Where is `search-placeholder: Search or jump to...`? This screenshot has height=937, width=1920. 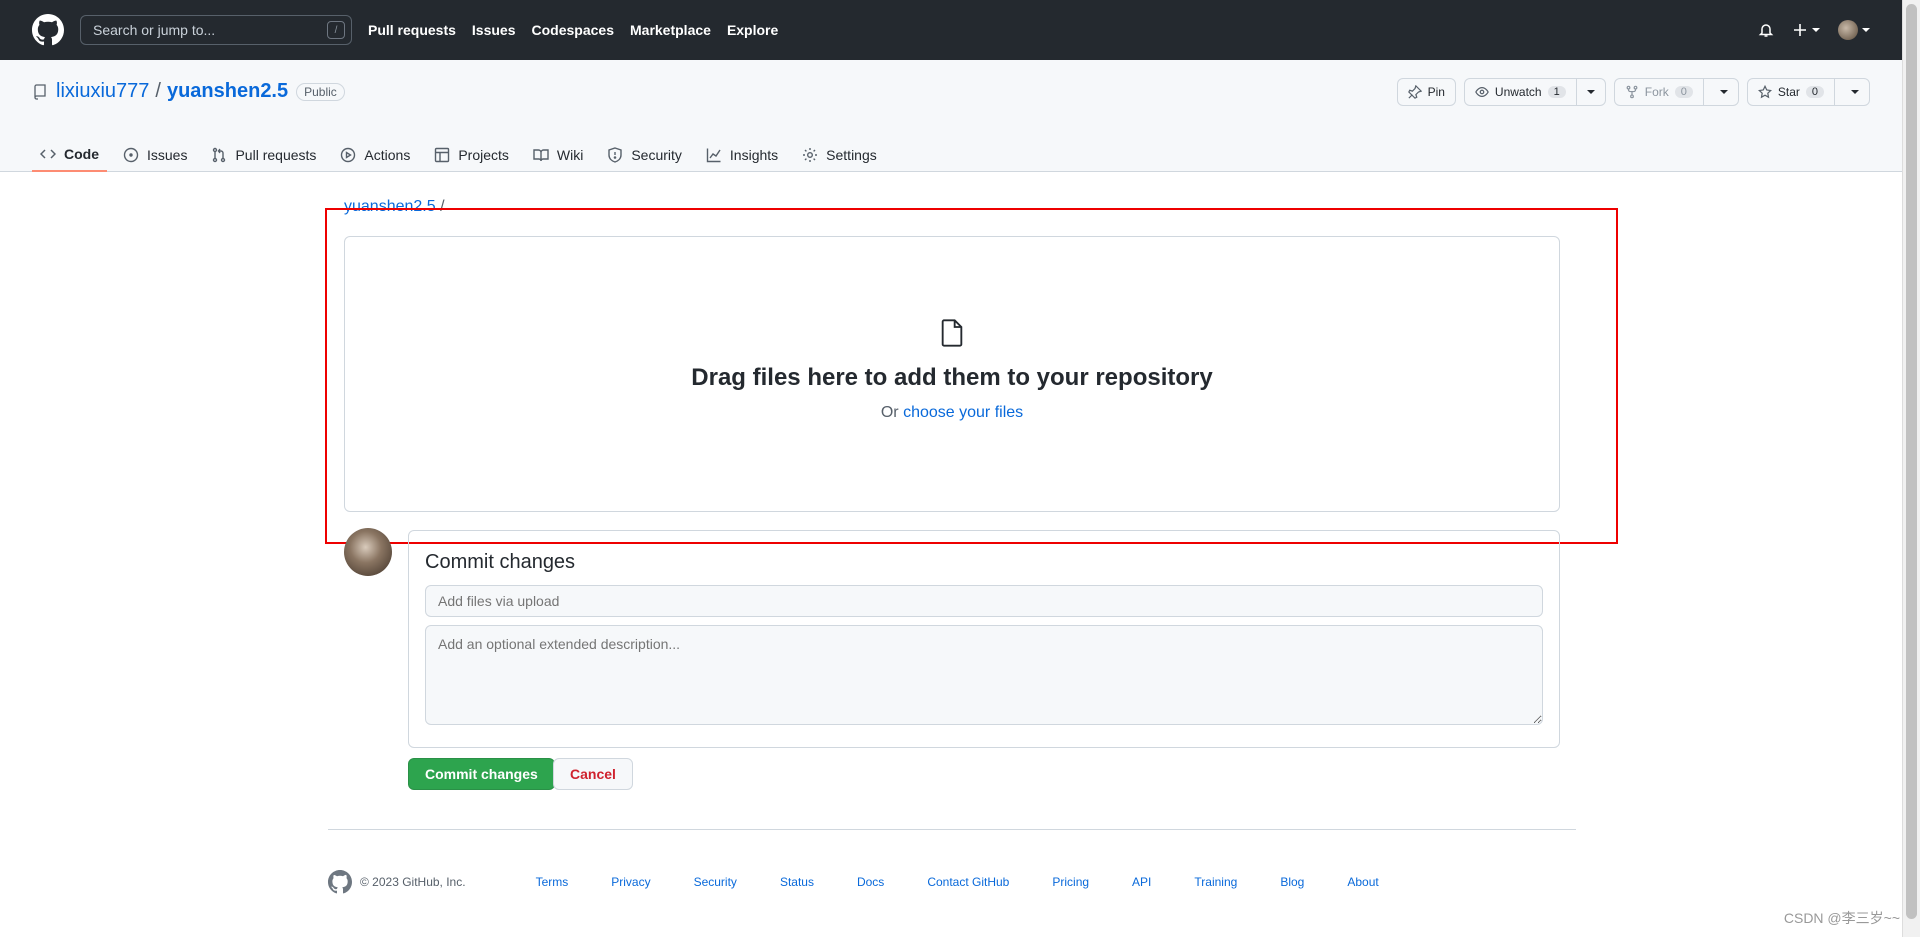 search-placeholder: Search or jump to... is located at coordinates (154, 30).